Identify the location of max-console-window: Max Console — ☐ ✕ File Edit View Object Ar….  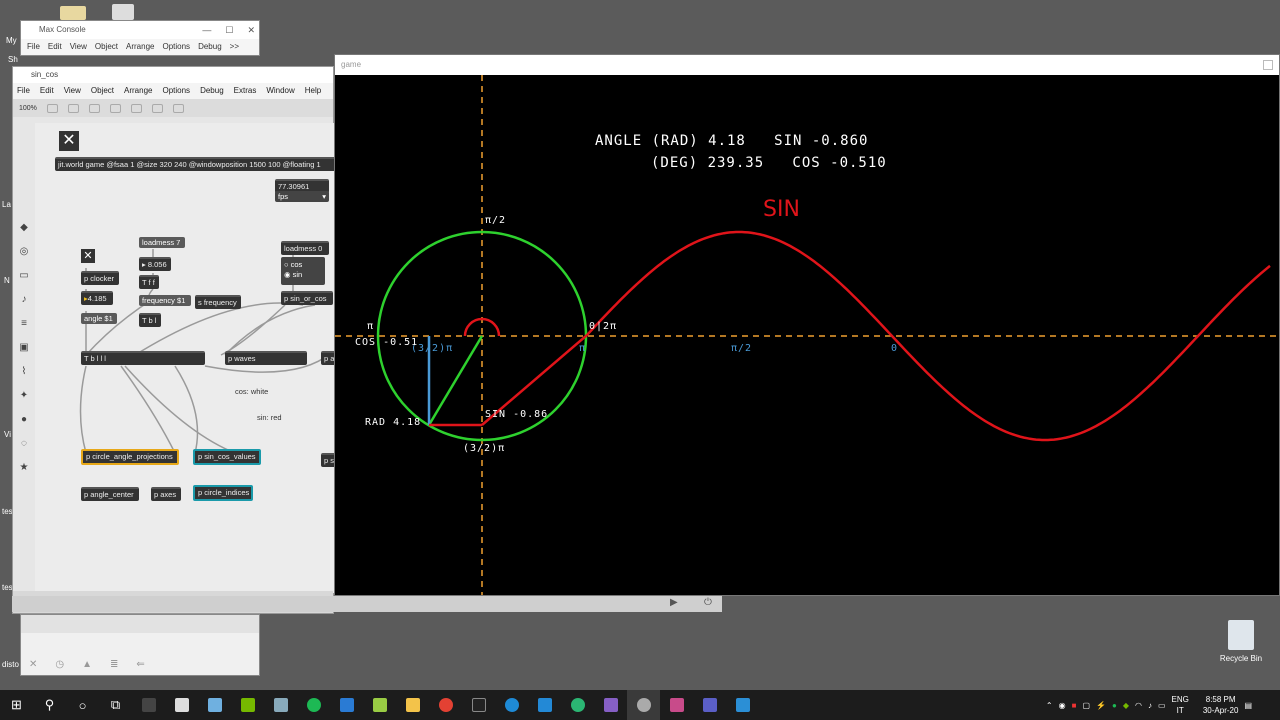
(140, 38).